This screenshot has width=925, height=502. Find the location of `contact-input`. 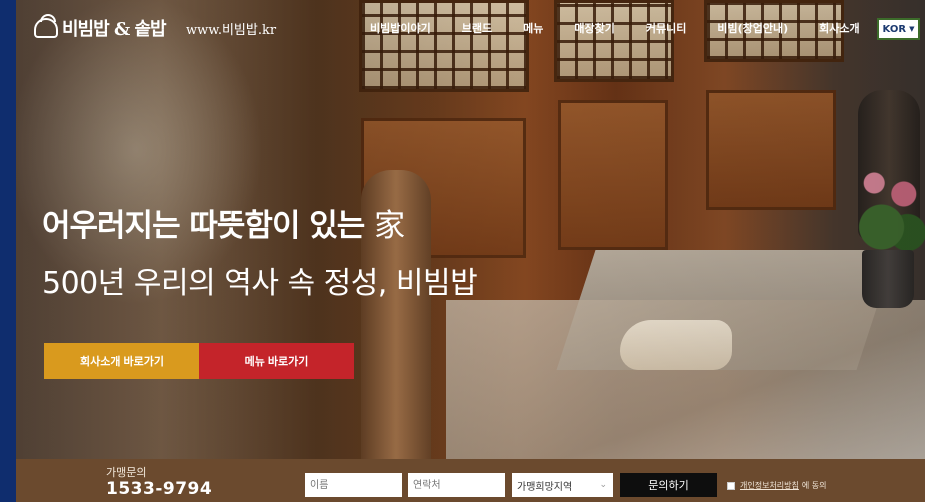

contact-input is located at coordinates (456, 485).